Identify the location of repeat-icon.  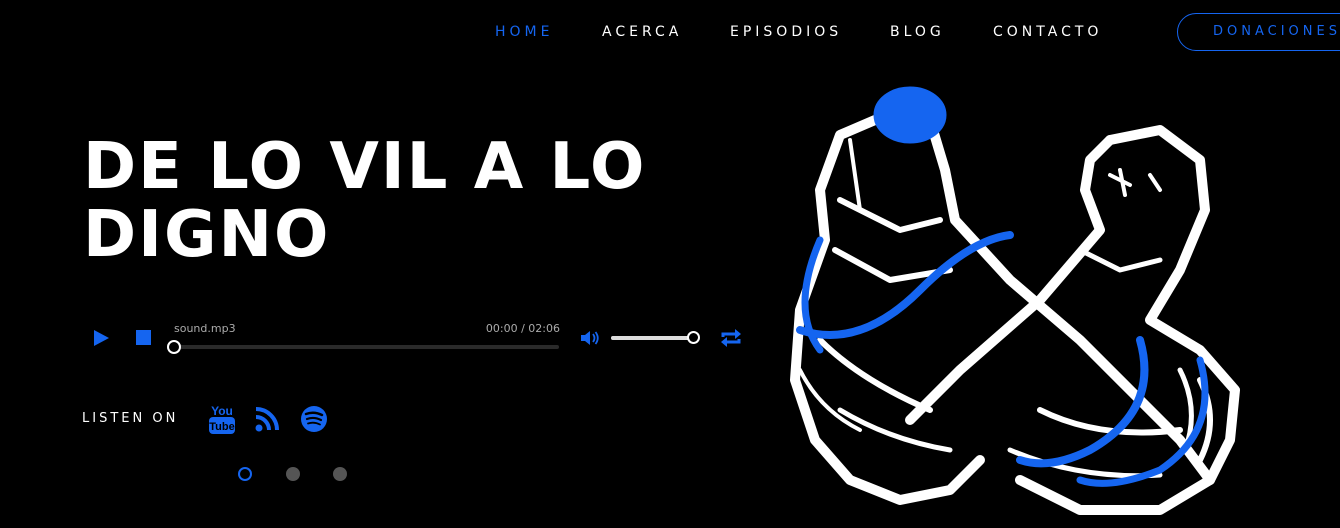
(731, 338).